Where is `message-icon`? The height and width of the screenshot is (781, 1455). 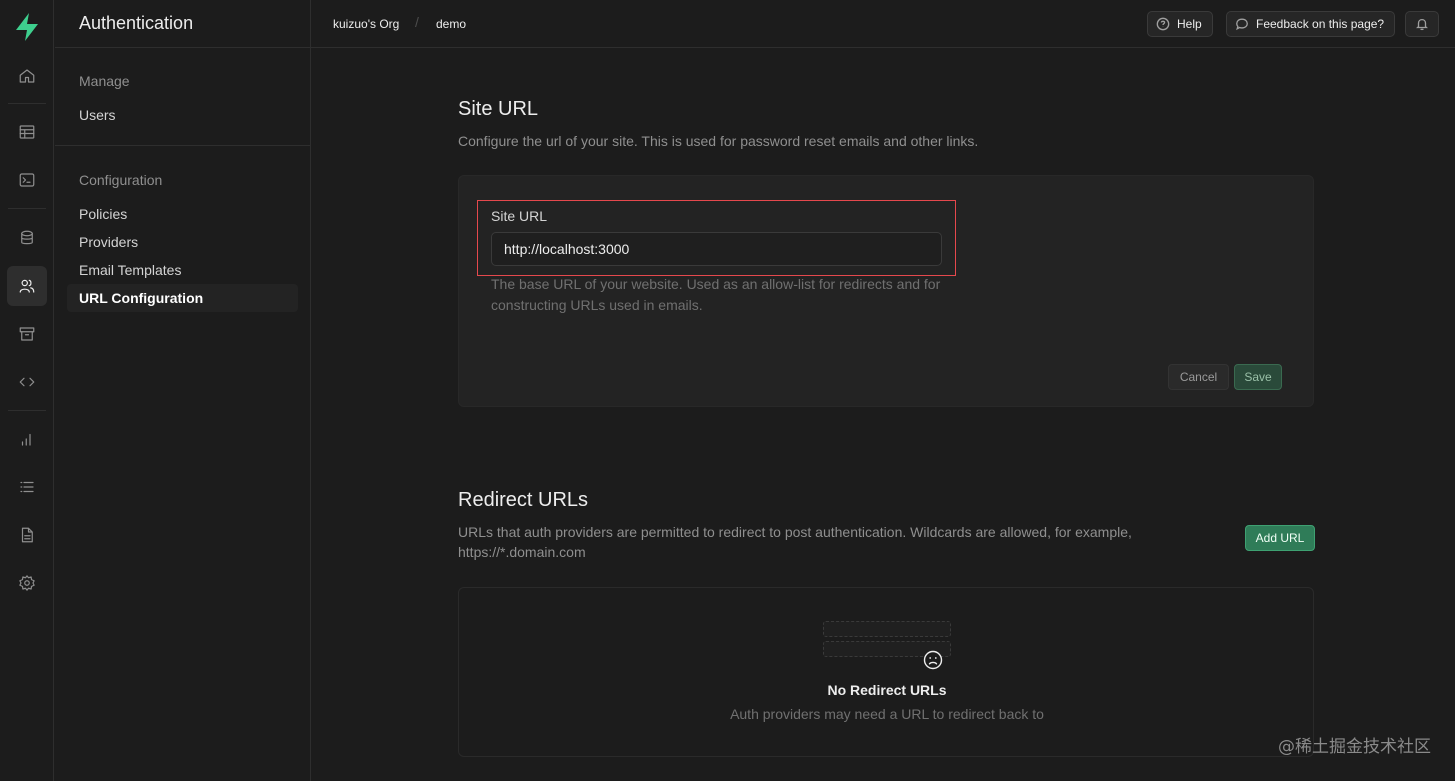
message-icon is located at coordinates (1242, 24).